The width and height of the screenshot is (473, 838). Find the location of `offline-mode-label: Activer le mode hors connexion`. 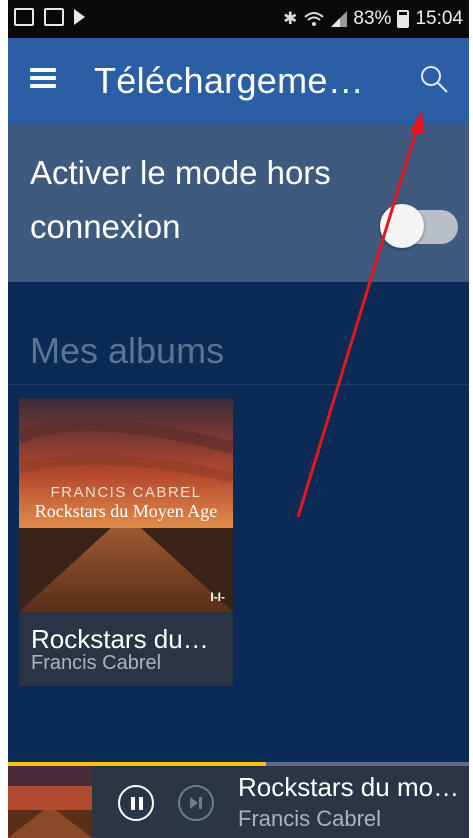

offline-mode-label: Activer le mode hors connexion is located at coordinates (180, 199).